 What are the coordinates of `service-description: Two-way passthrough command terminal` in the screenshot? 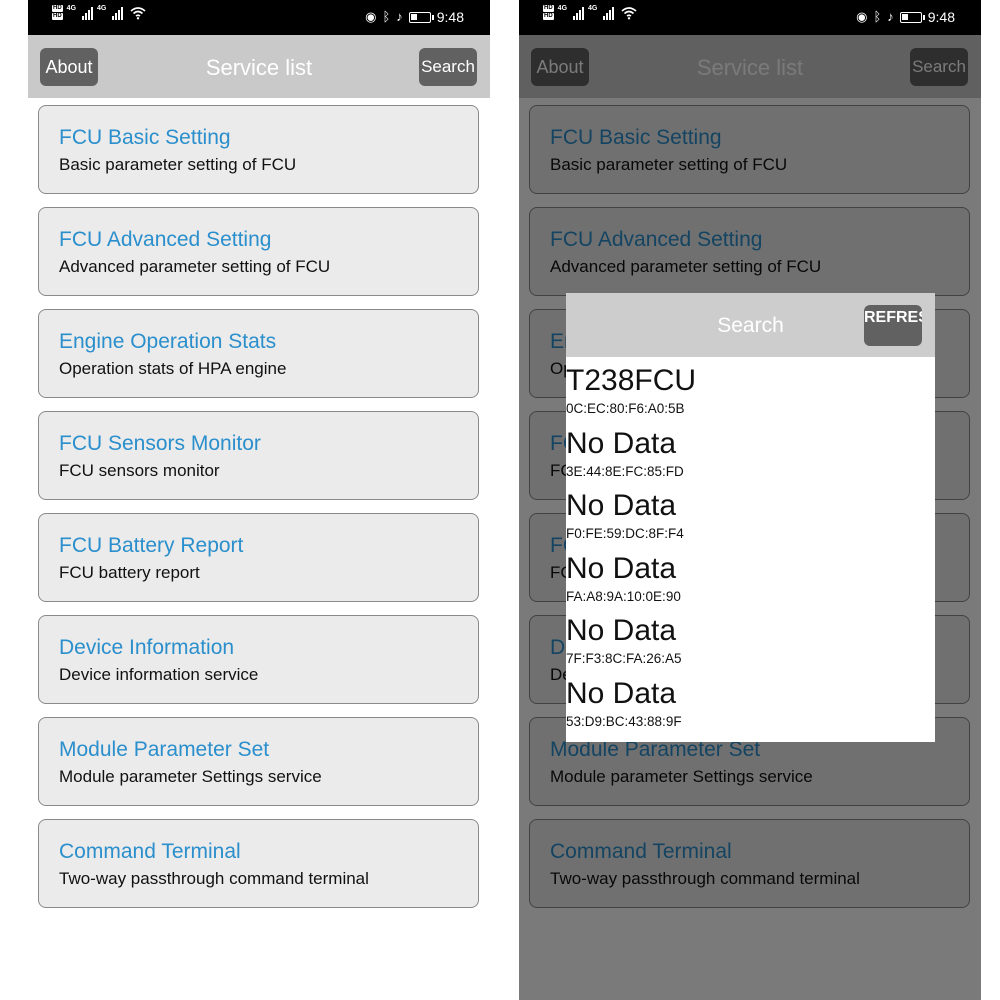 It's located at (214, 878).